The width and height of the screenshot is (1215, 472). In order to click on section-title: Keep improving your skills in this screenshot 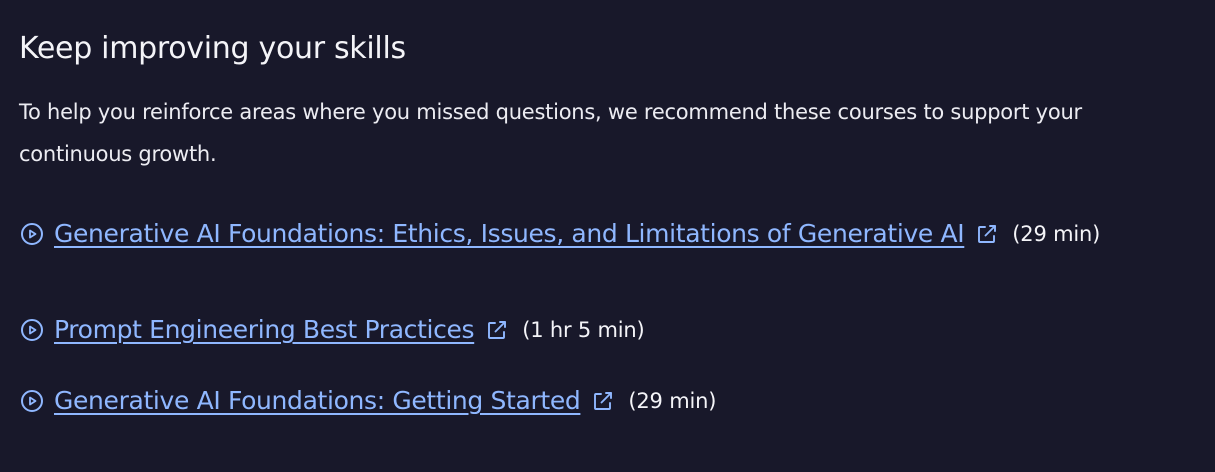, I will do `click(212, 48)`.